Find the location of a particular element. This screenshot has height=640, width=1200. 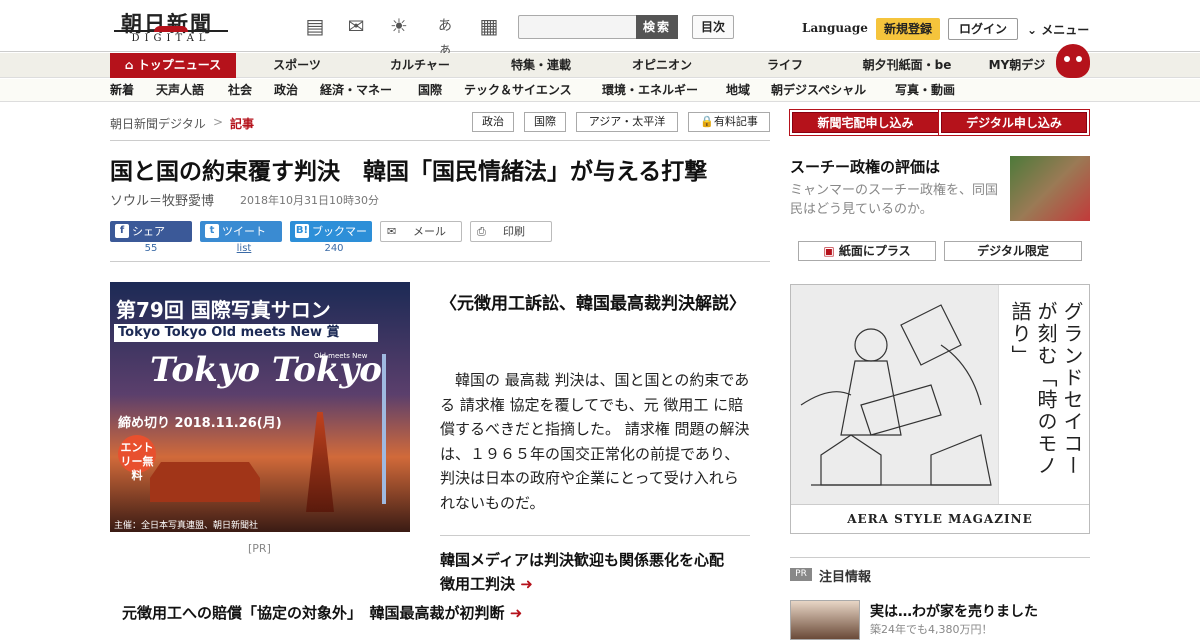

tag-asia: アジア・太平洋 is located at coordinates (627, 122).